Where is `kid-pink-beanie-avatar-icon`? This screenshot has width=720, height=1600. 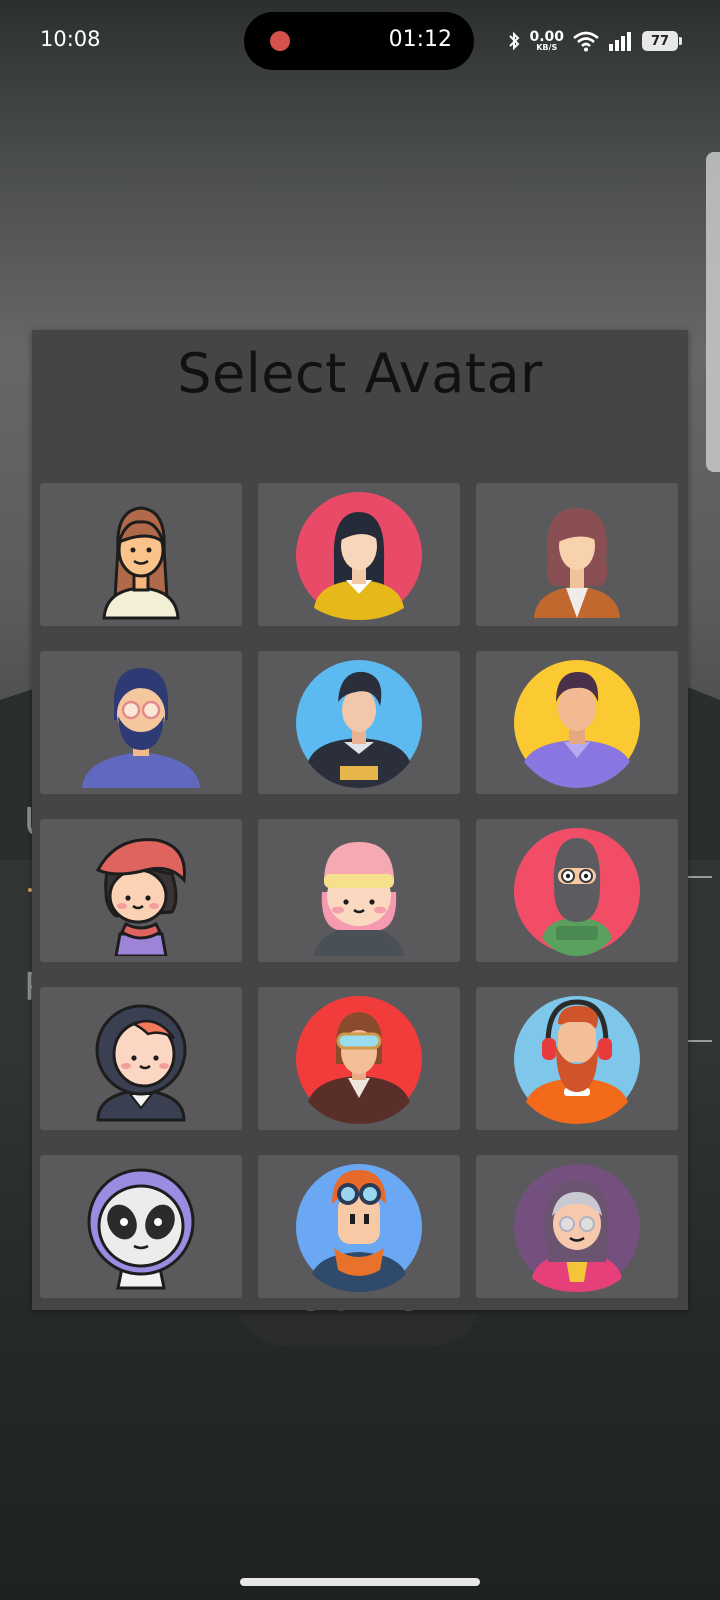 kid-pink-beanie-avatar-icon is located at coordinates (359, 898).